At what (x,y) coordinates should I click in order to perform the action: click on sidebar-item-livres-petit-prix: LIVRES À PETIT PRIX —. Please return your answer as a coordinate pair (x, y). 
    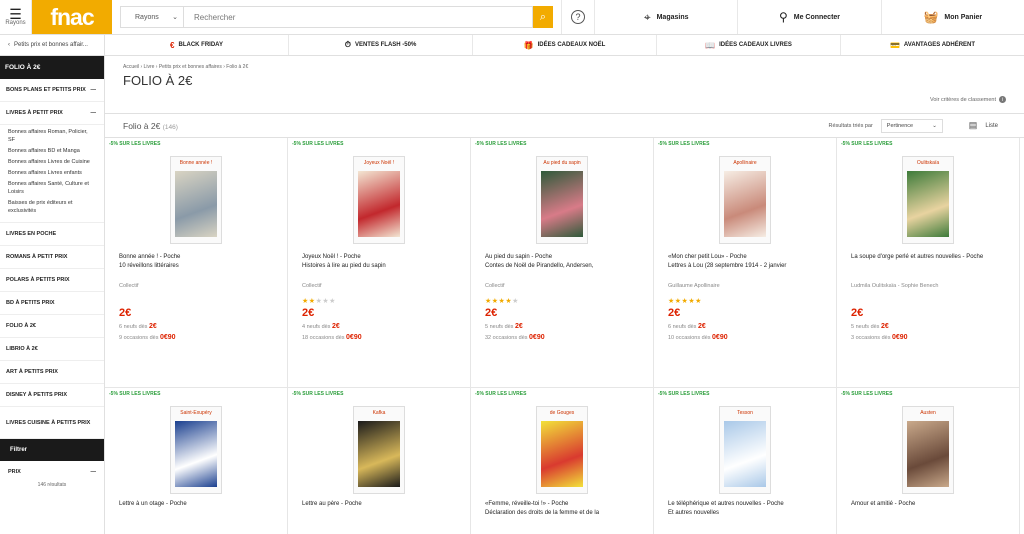
    Looking at the image, I should click on (52, 113).